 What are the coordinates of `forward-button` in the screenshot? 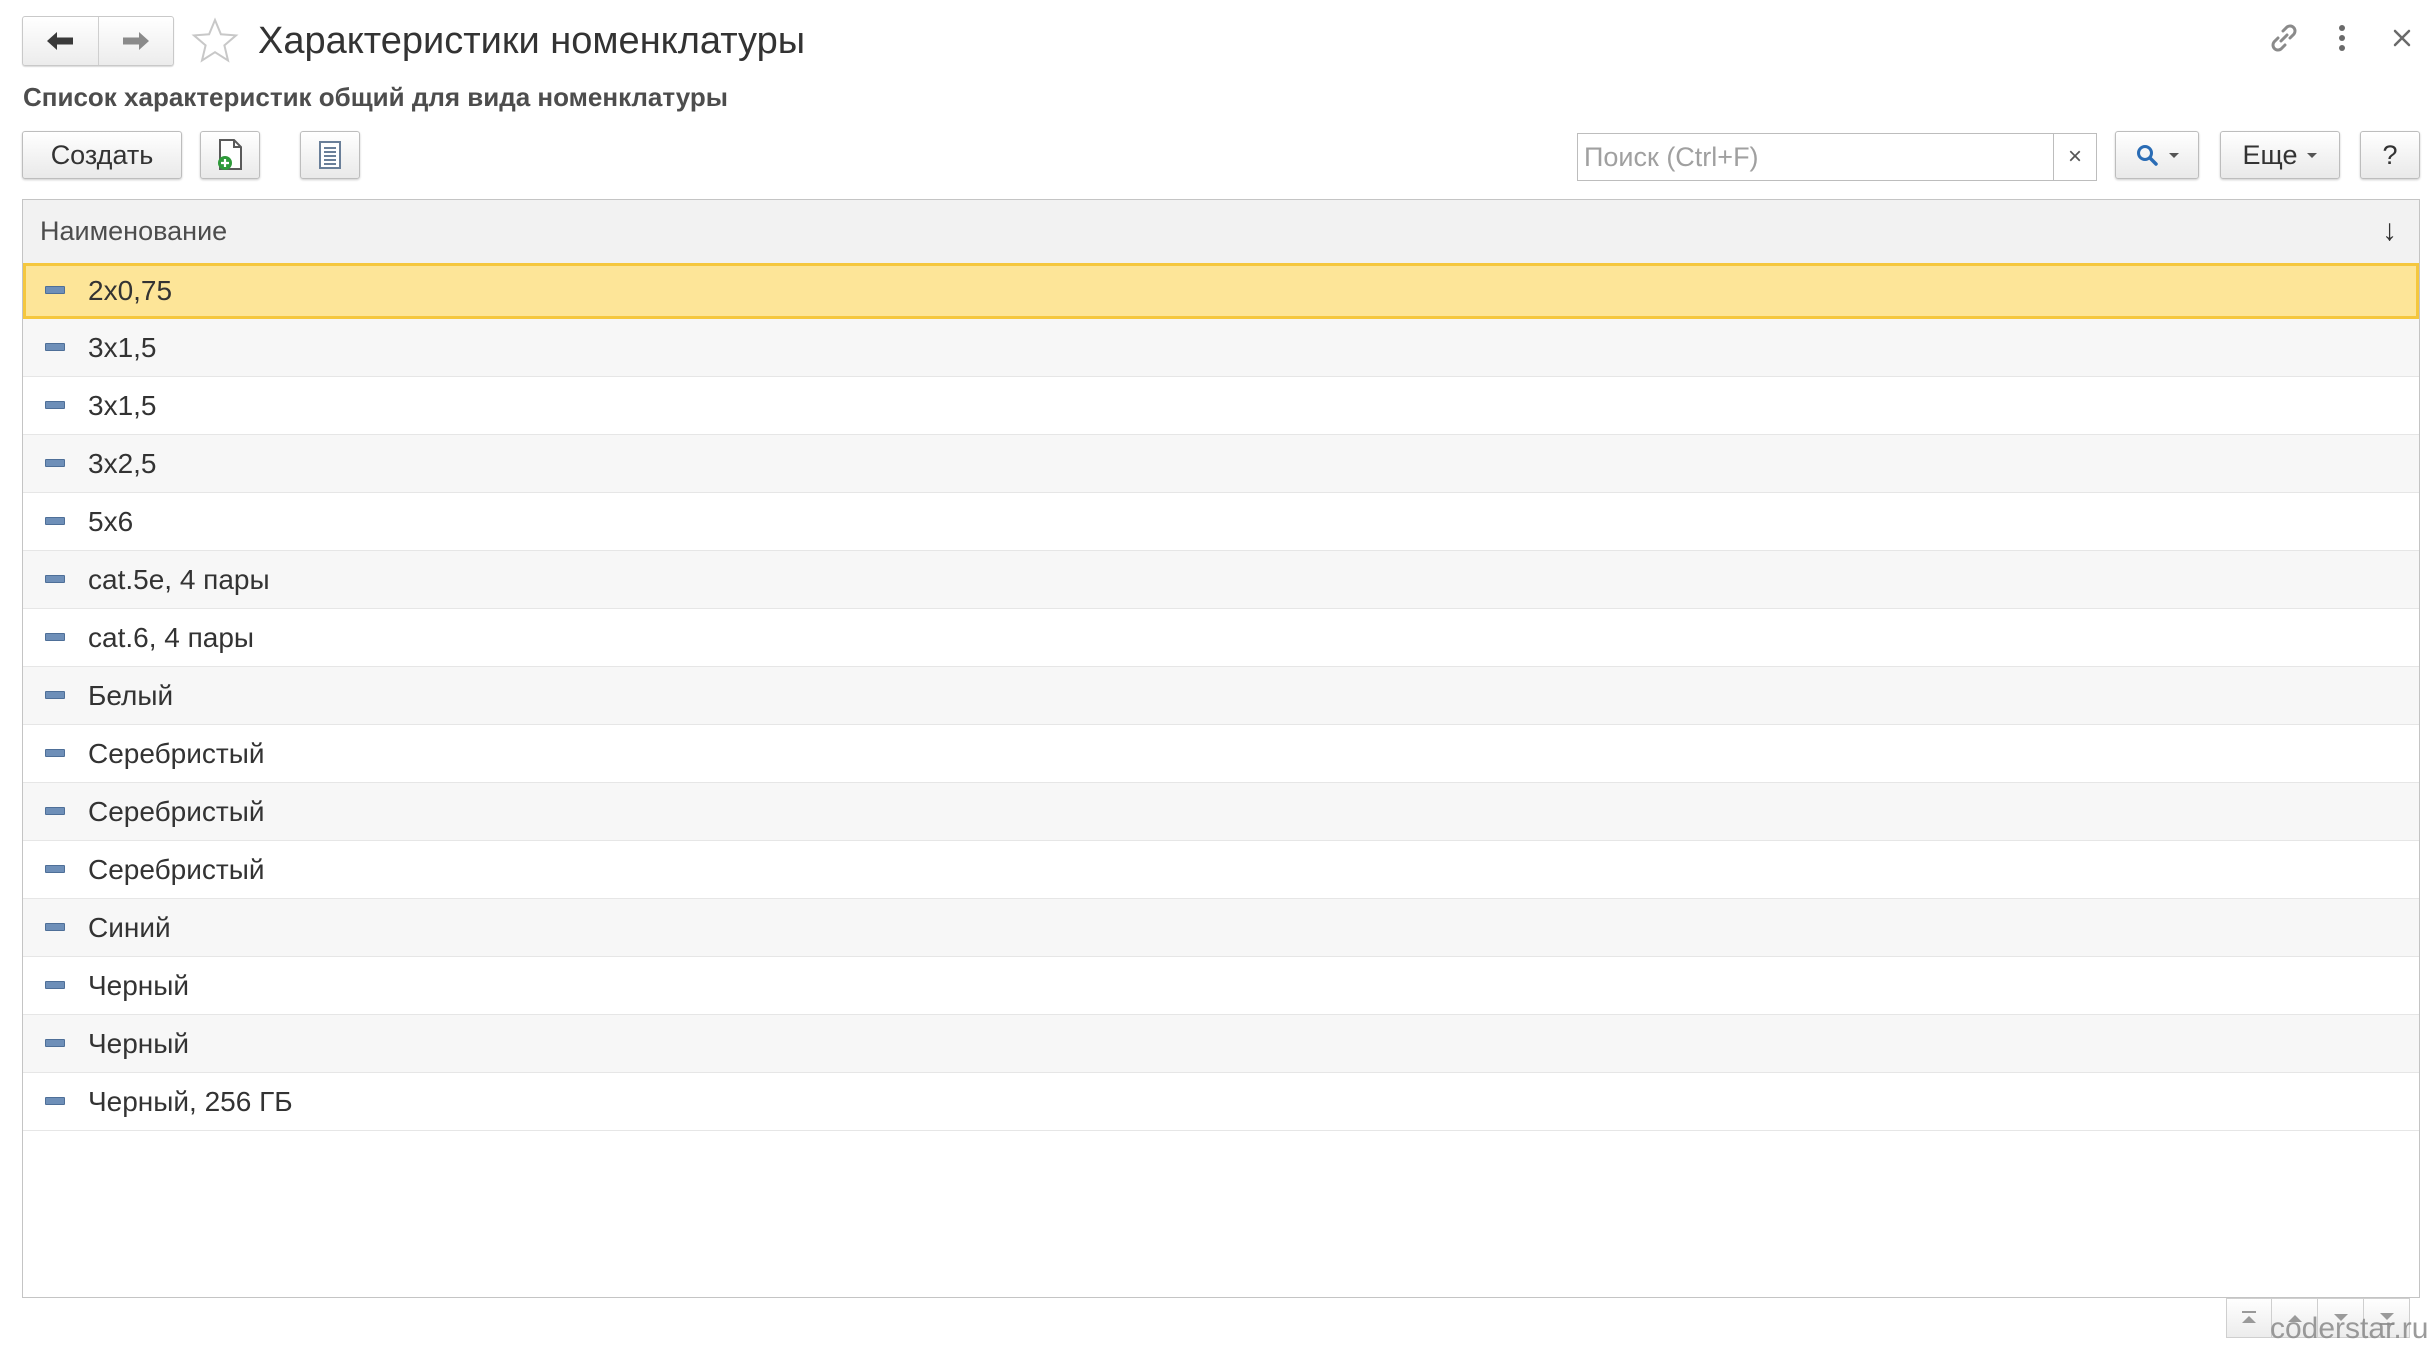 It's located at (135, 41).